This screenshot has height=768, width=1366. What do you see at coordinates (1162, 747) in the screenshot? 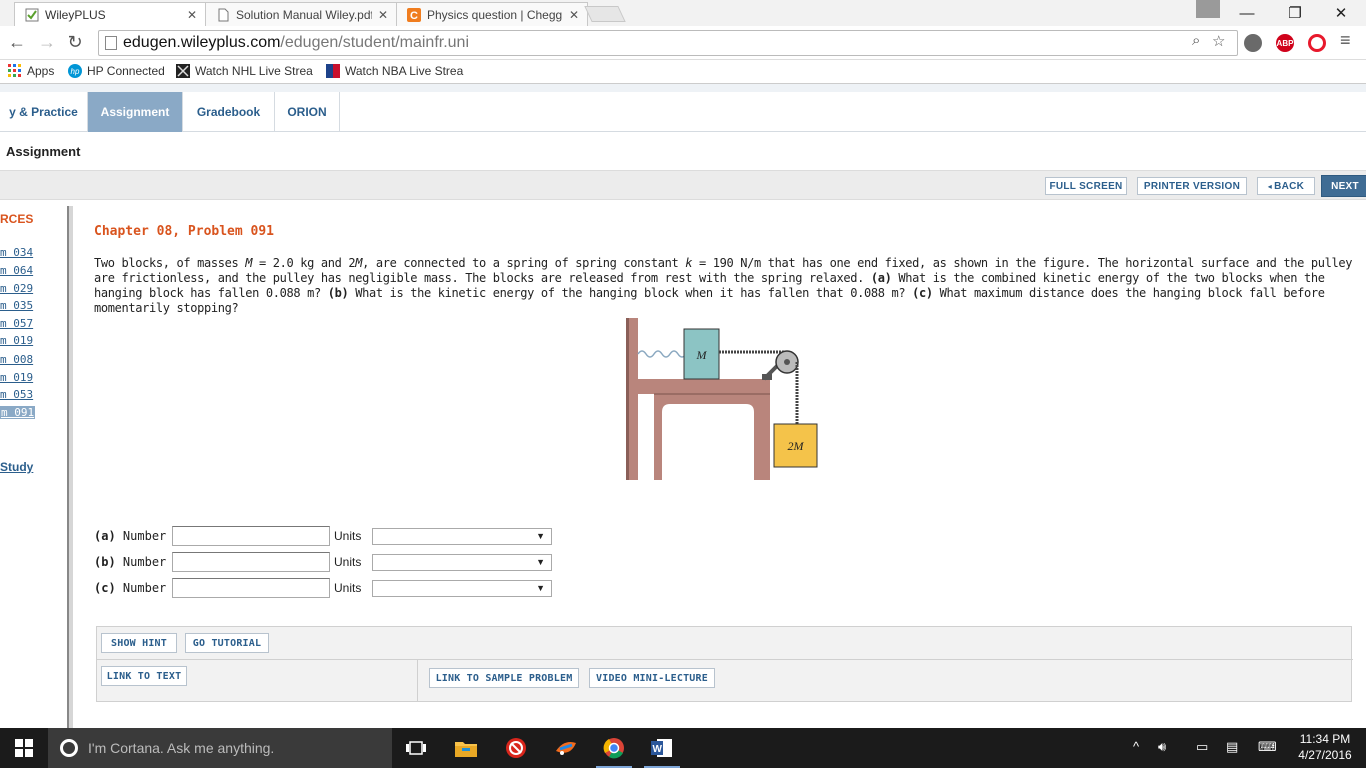
I see `volume-icon: 🔊︎` at bounding box center [1162, 747].